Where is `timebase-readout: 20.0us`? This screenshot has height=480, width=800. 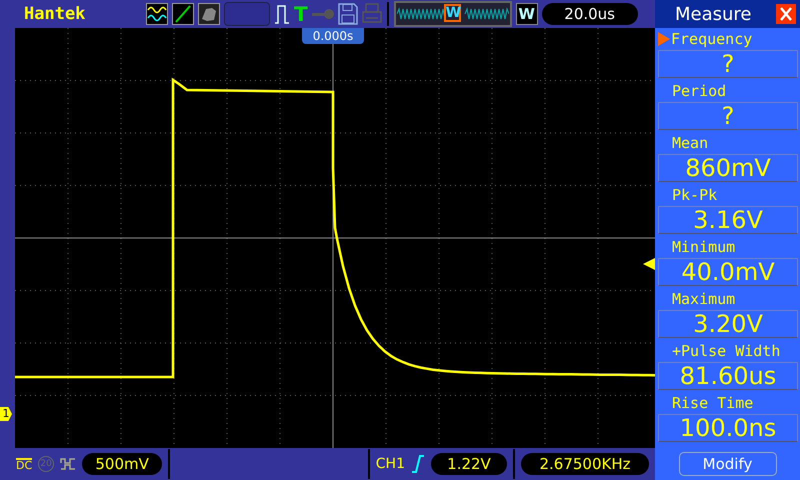
timebase-readout: 20.0us is located at coordinates (590, 14).